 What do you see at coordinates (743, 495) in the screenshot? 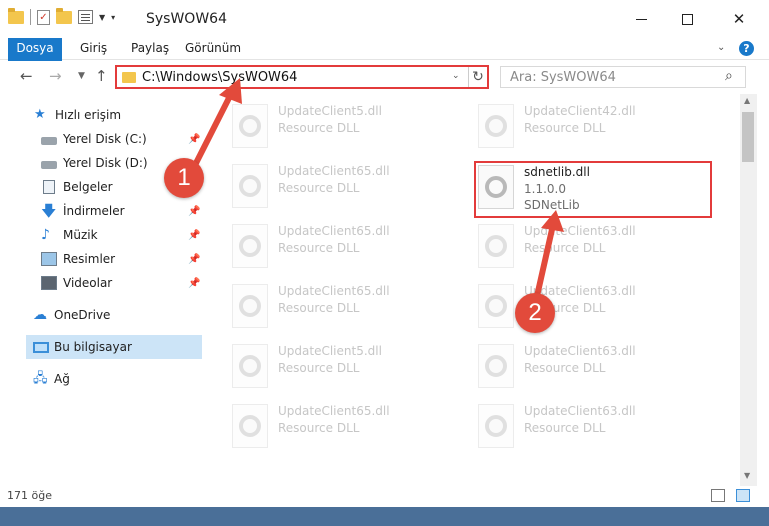
I see `tiles-view-icon` at bounding box center [743, 495].